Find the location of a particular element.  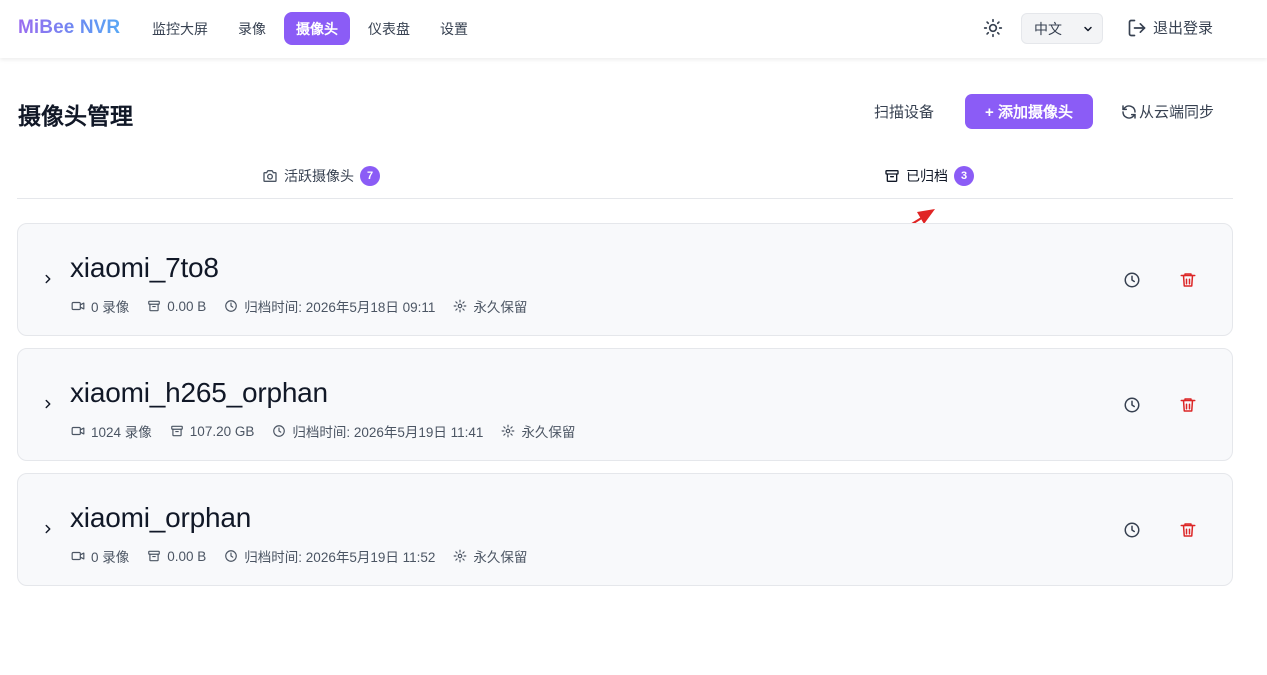

nav-item-dashboard: 仪表盘 is located at coordinates (389, 28).